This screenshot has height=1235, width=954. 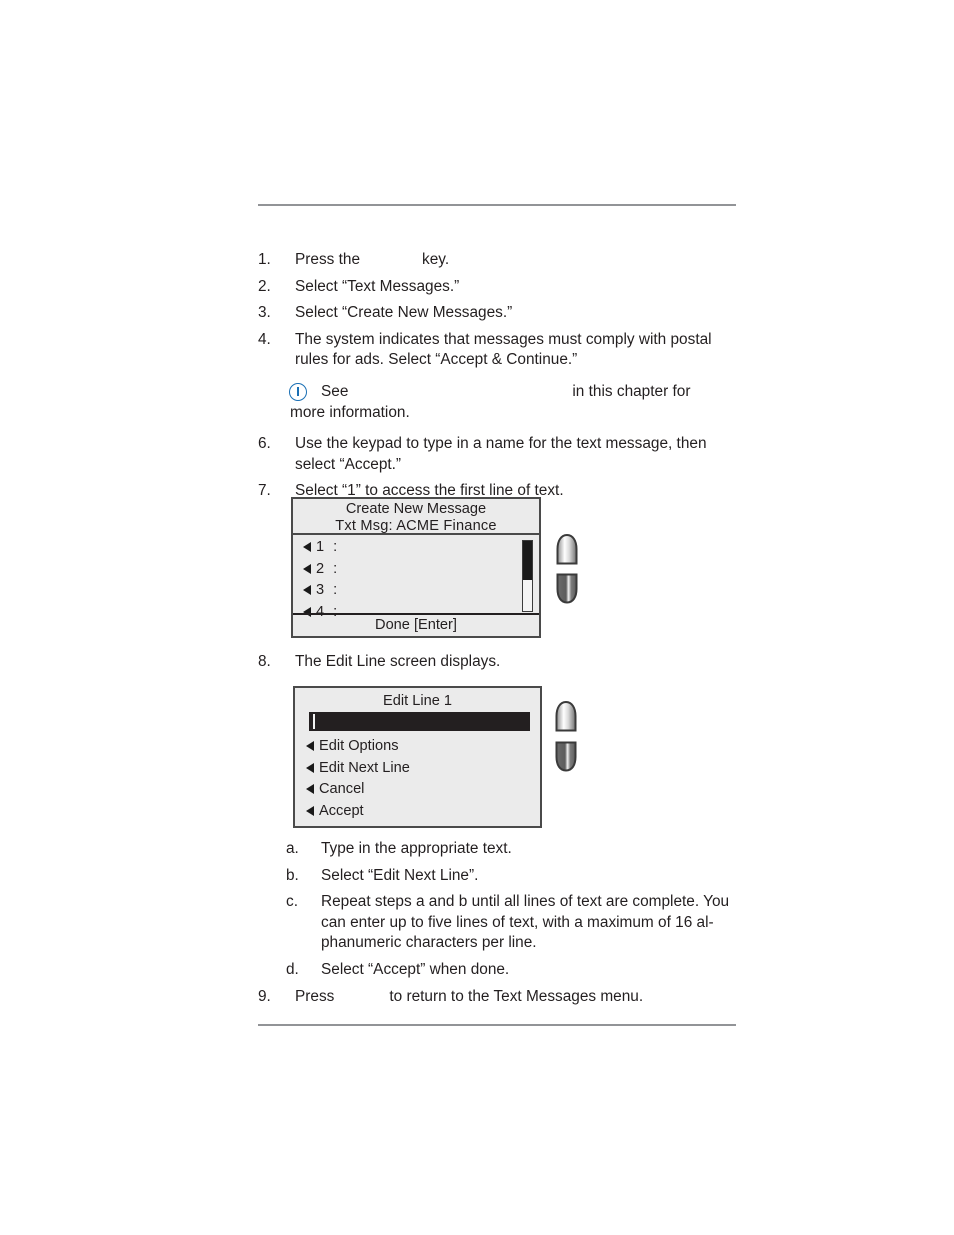 What do you see at coordinates (436, 259) in the screenshot?
I see `step-1-text-after: key.` at bounding box center [436, 259].